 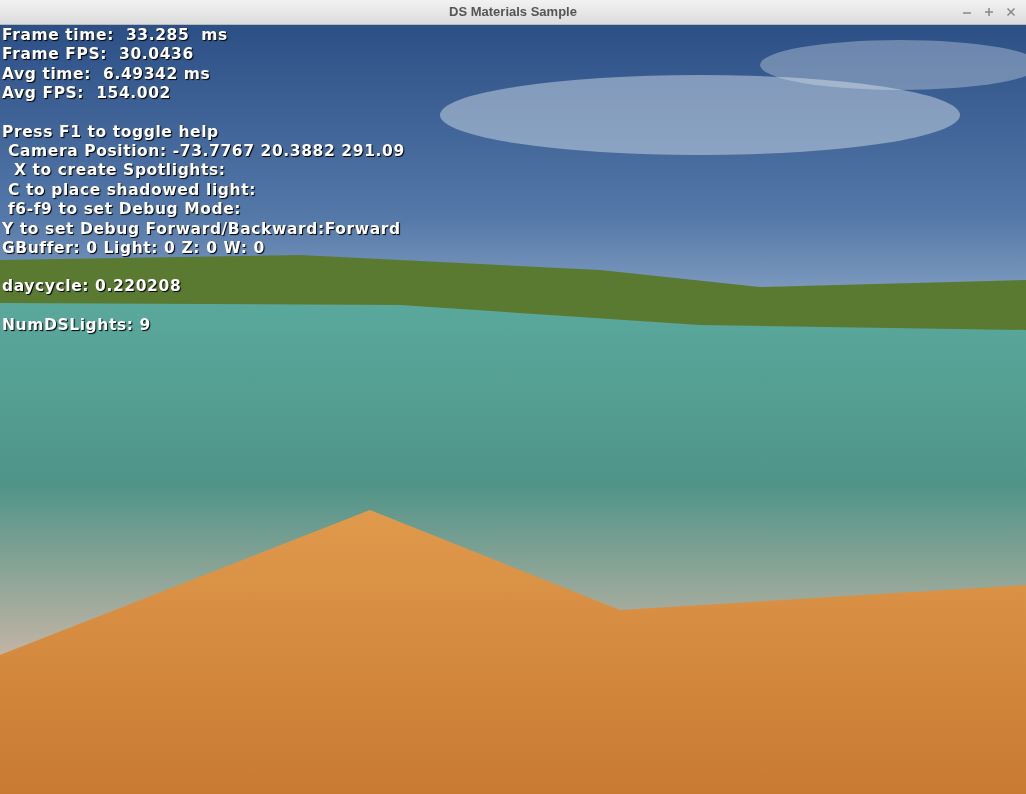 What do you see at coordinates (119, 171) in the screenshot?
I see `overlay-text: X to create Spotlights:` at bounding box center [119, 171].